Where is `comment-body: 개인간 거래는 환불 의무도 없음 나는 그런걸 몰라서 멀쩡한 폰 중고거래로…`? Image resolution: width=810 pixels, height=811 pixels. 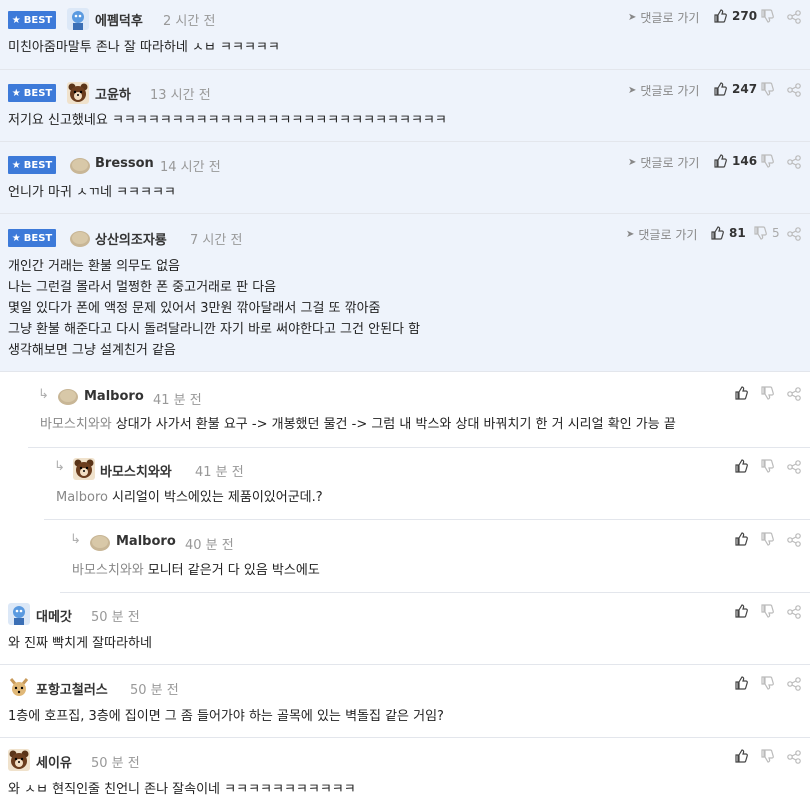 comment-body: 개인간 거래는 환불 의무도 없음 나는 그런걸 몰라서 멀쩡한 폰 중고거래로… is located at coordinates (214, 308).